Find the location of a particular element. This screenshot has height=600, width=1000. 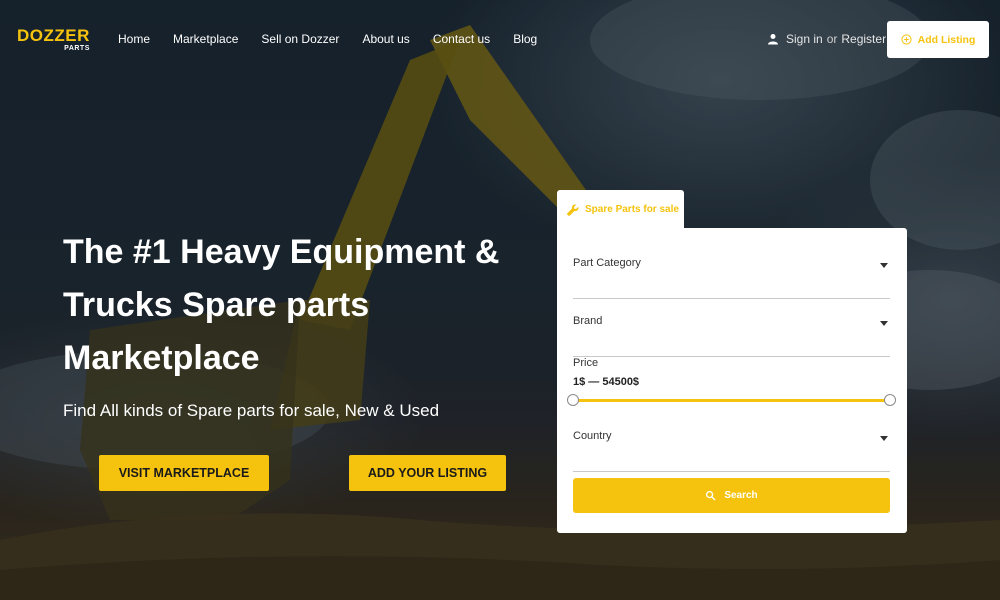

user-icon is located at coordinates (773, 39).